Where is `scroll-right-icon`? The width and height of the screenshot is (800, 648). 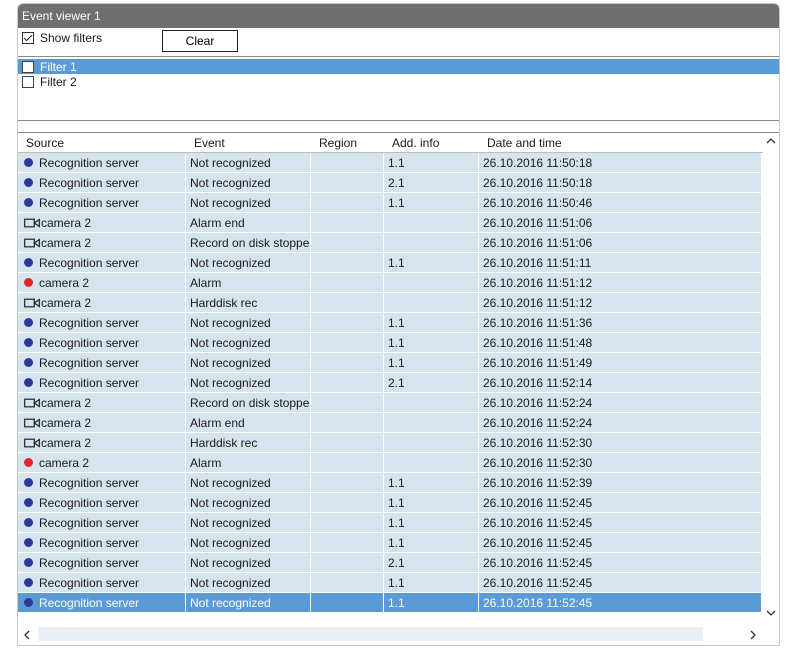 scroll-right-icon is located at coordinates (753, 635).